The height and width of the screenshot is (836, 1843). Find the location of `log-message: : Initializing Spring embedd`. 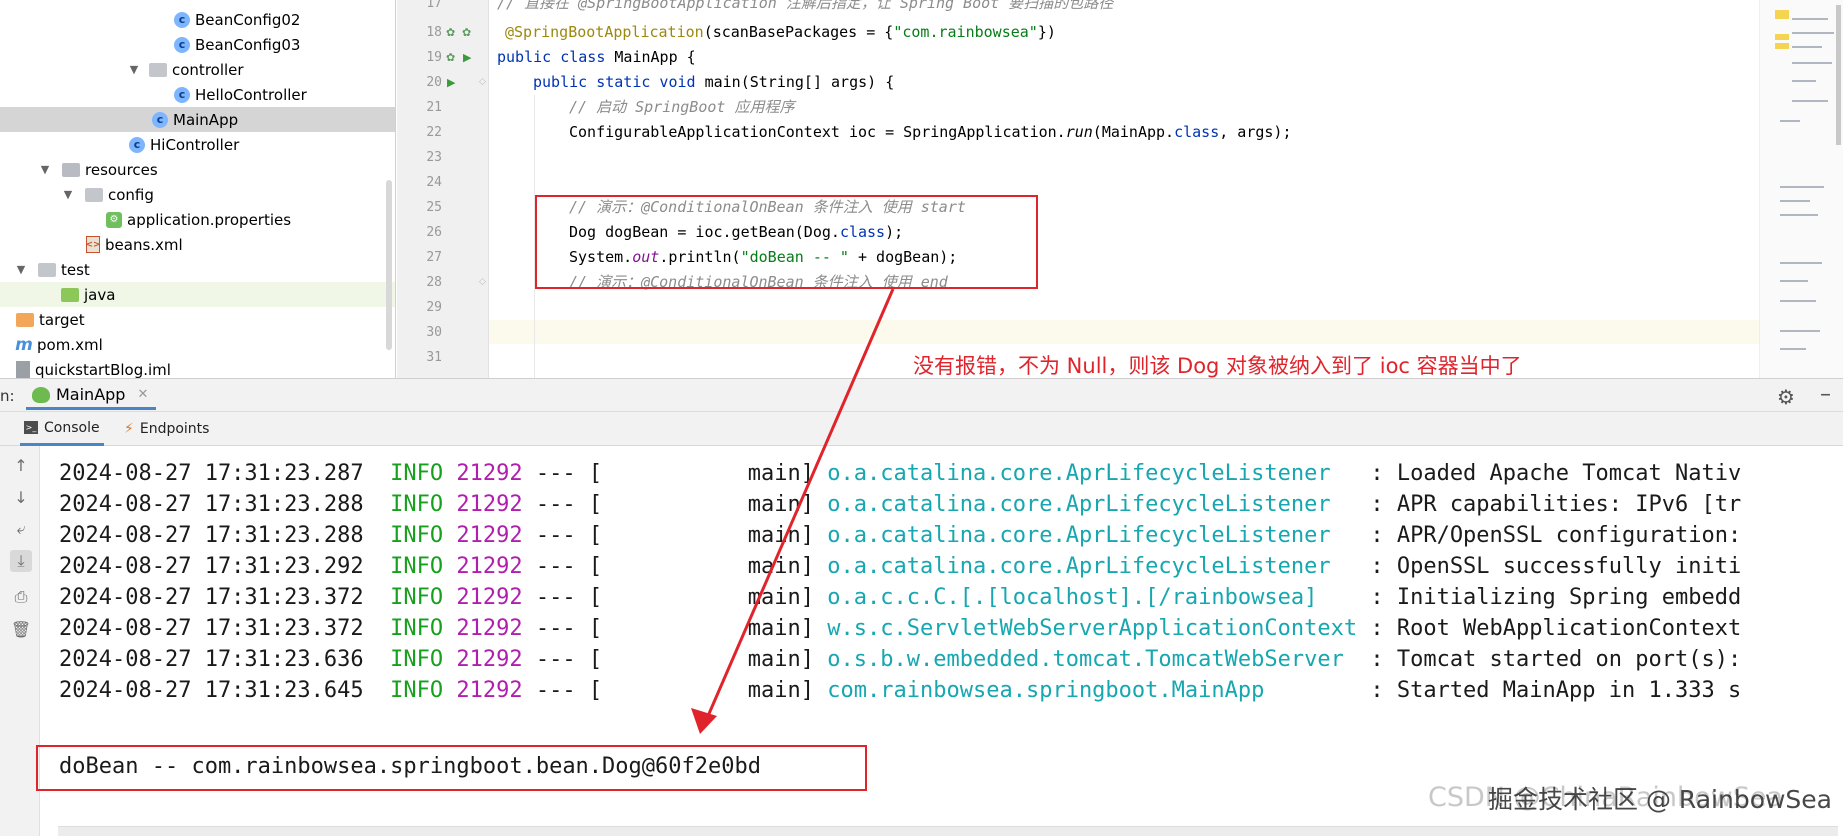

log-message: : Initializing Spring embedd is located at coordinates (1556, 597).